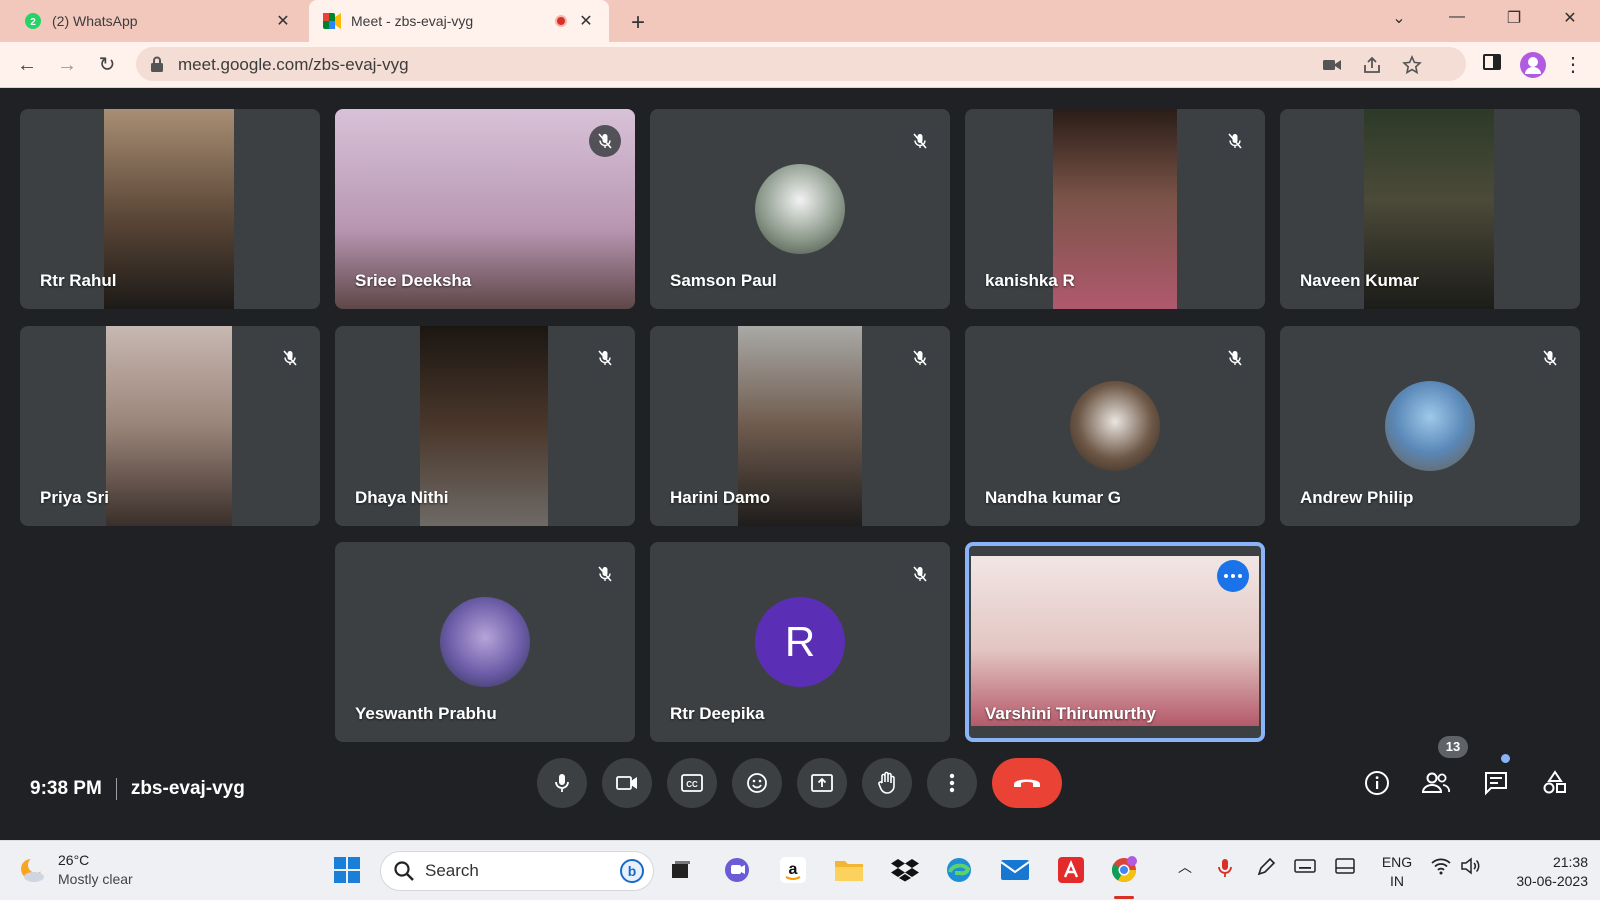 Image resolution: width=1600 pixels, height=900 pixels. Describe the element at coordinates (1514, 18) in the screenshot. I see `restore-icon: ❐` at that location.